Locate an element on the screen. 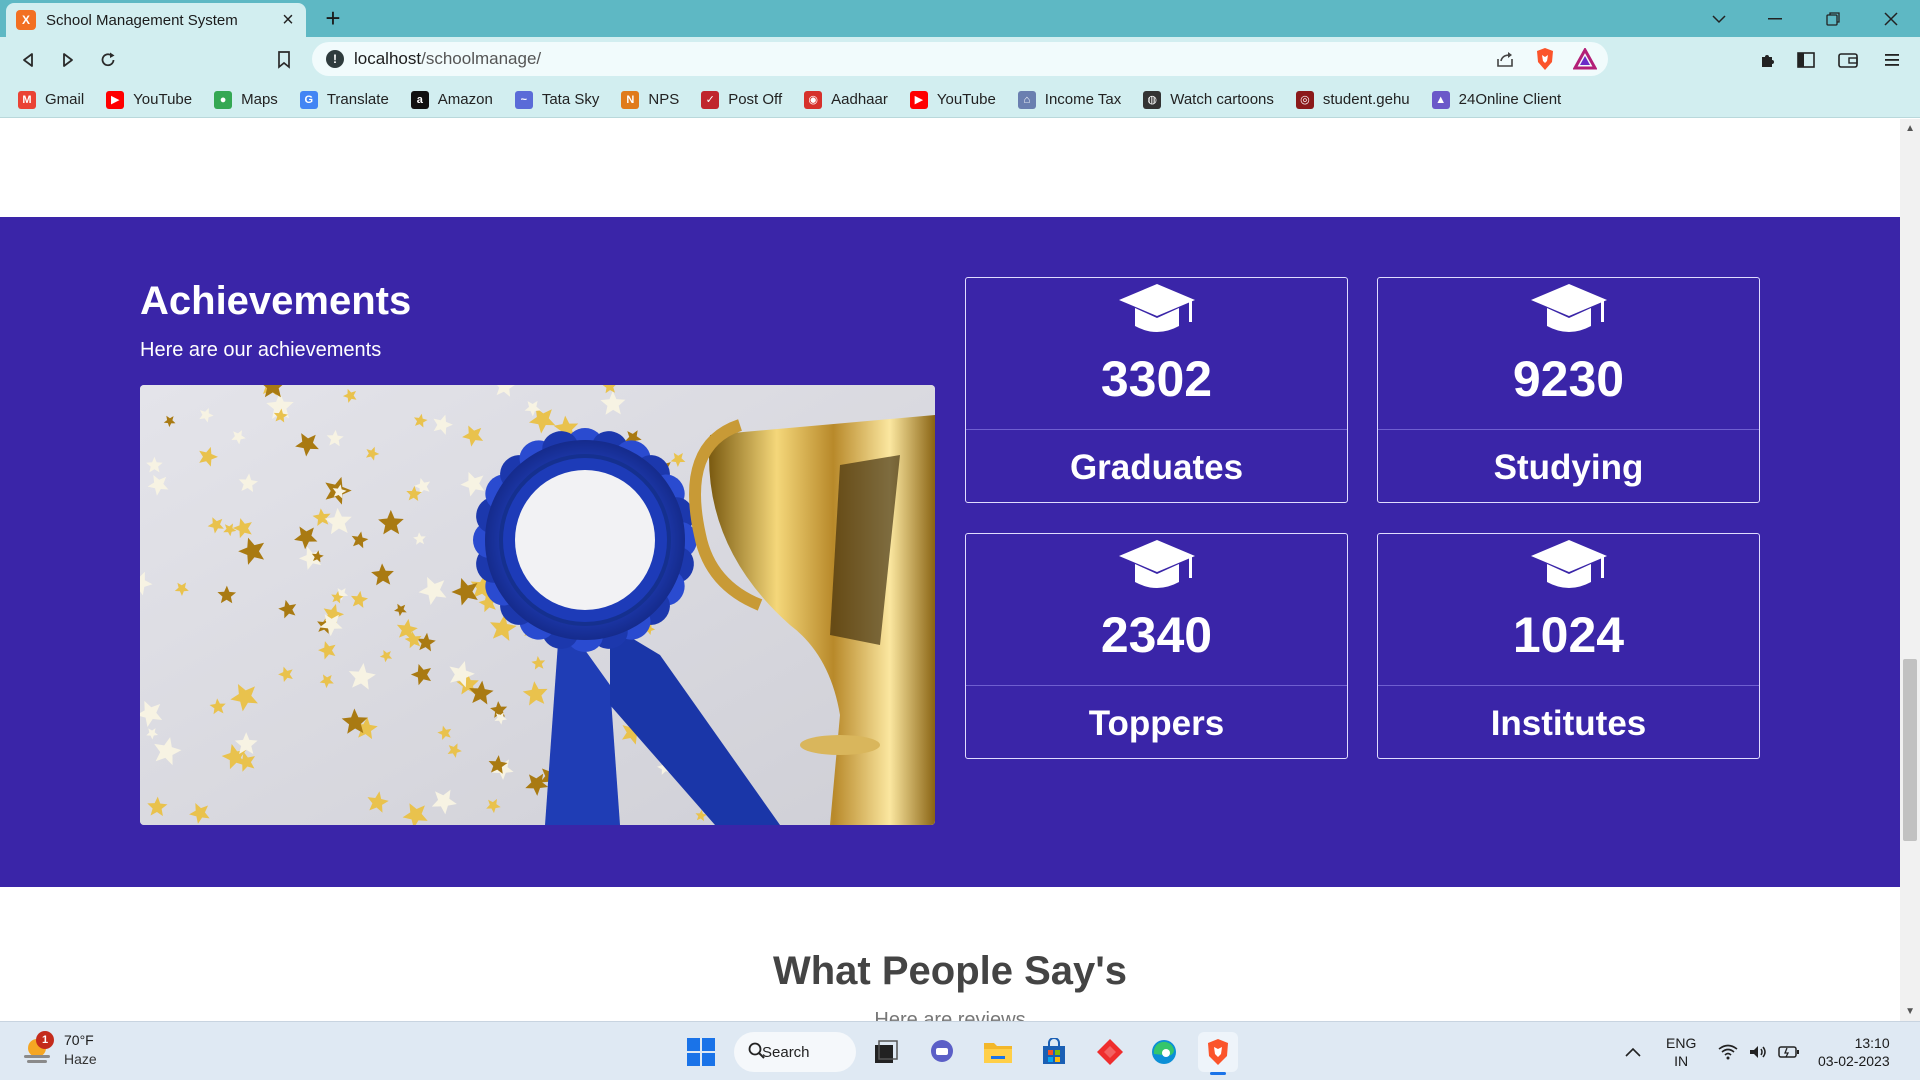 The width and height of the screenshot is (1920, 1080). 24online-icon: ▲ is located at coordinates (1440, 99).